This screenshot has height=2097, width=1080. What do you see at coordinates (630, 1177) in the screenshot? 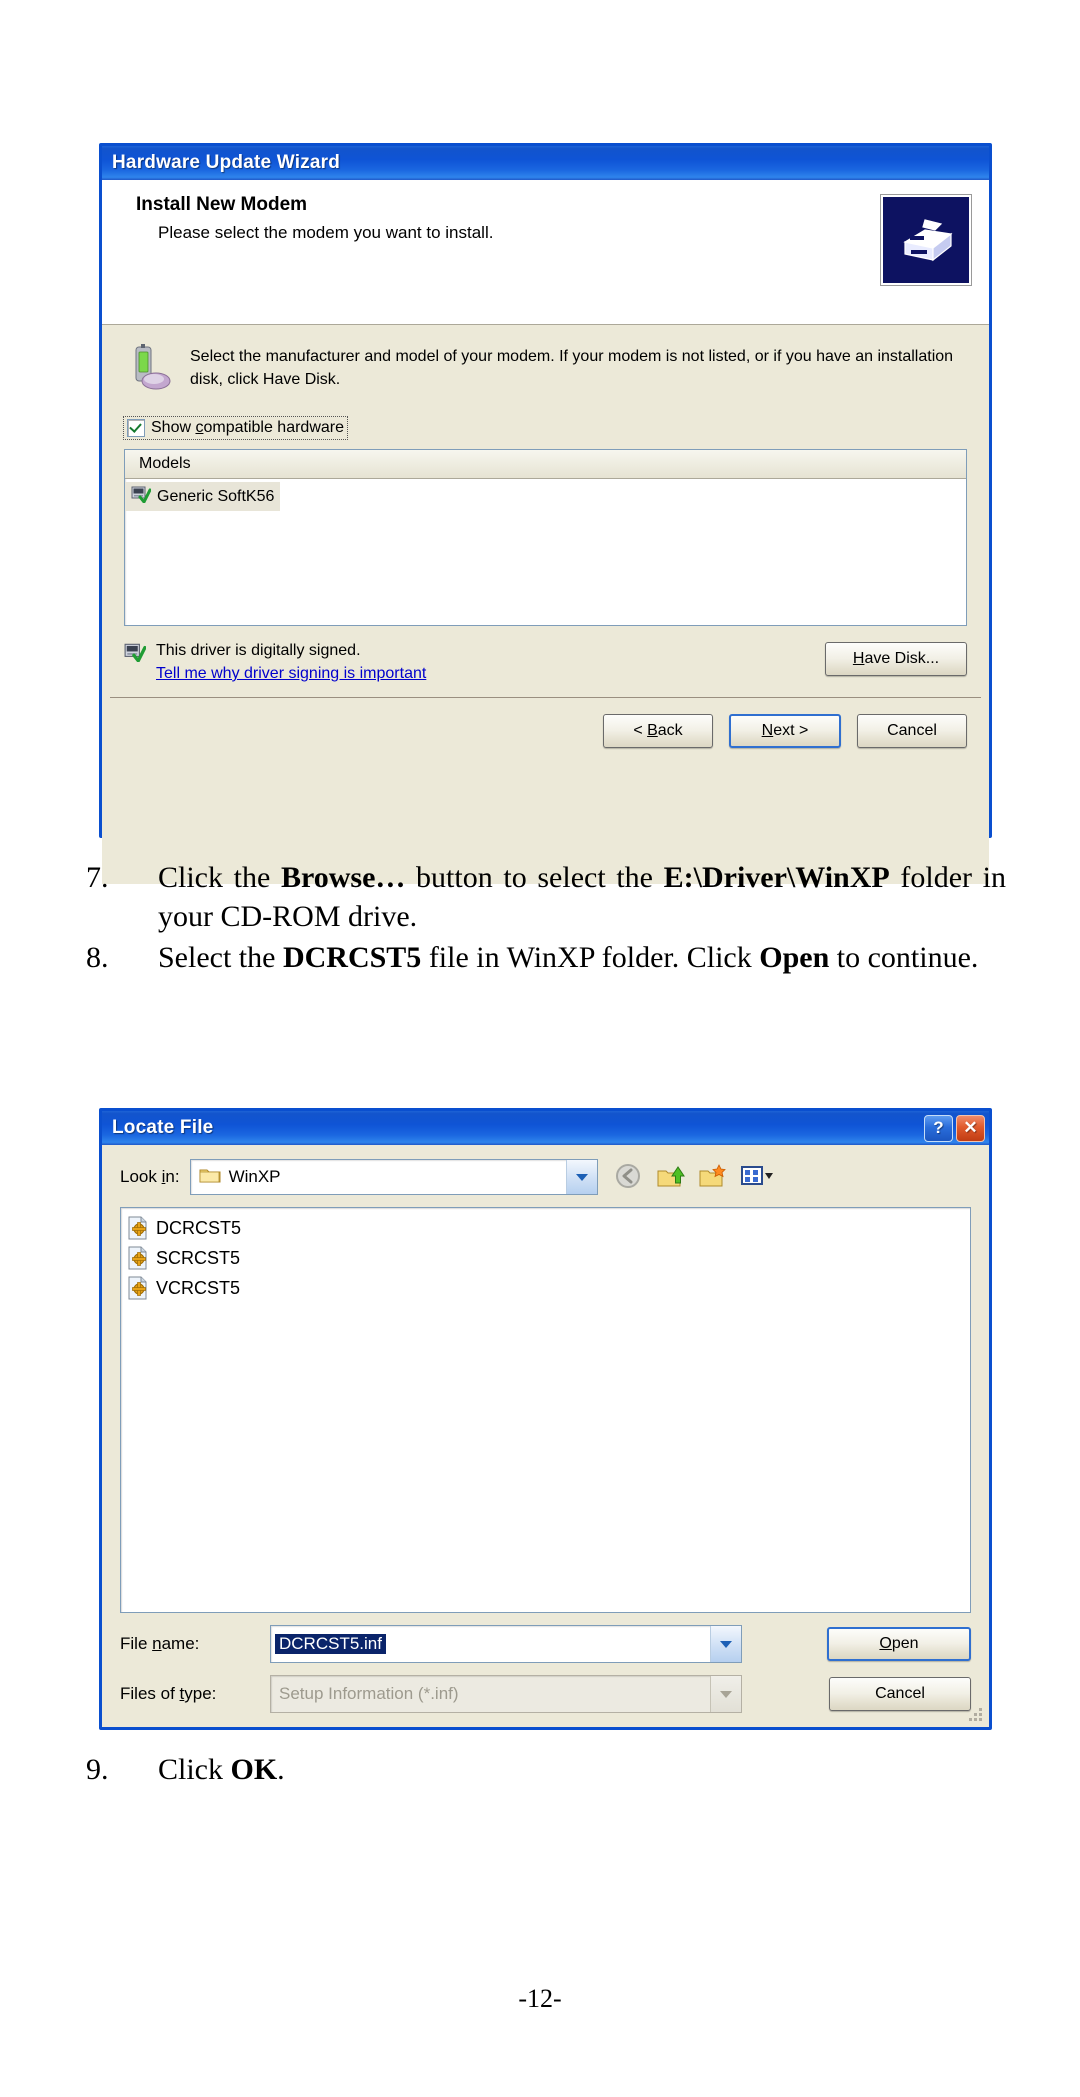
I see `back-navigation-icon` at bounding box center [630, 1177].